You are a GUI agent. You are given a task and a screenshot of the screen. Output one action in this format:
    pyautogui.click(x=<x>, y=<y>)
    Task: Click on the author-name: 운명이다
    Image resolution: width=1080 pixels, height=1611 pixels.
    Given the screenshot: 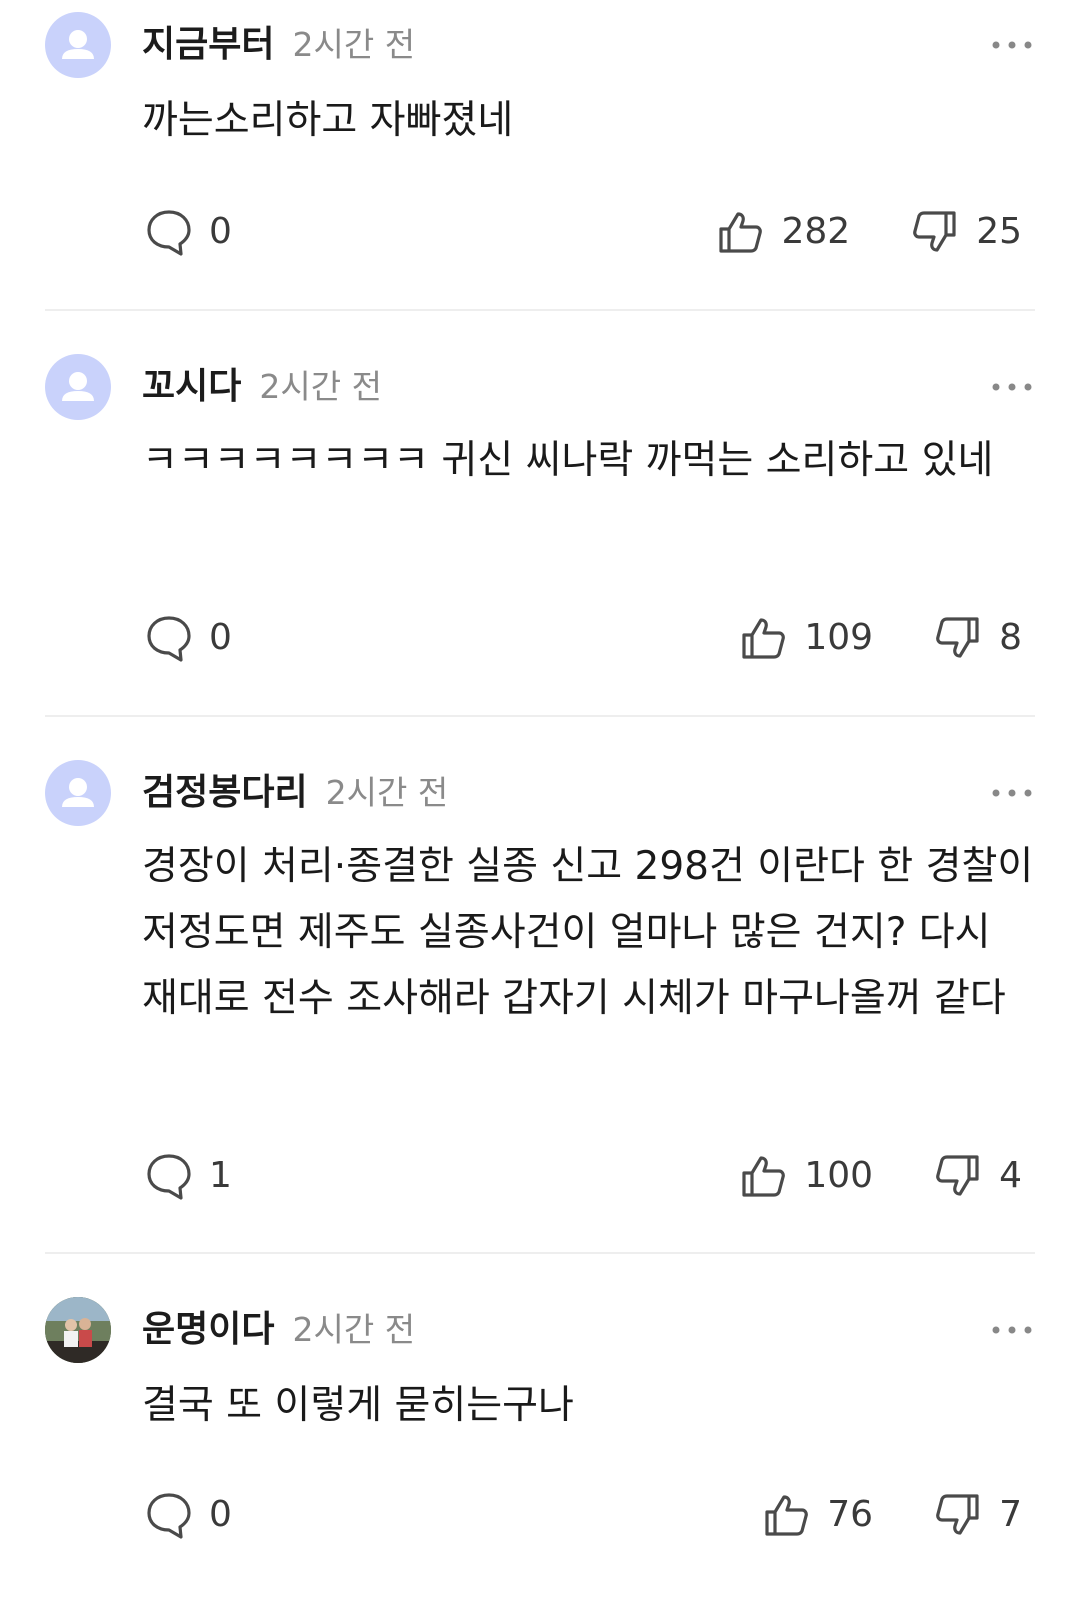 What is the action you would take?
    pyautogui.click(x=208, y=1329)
    